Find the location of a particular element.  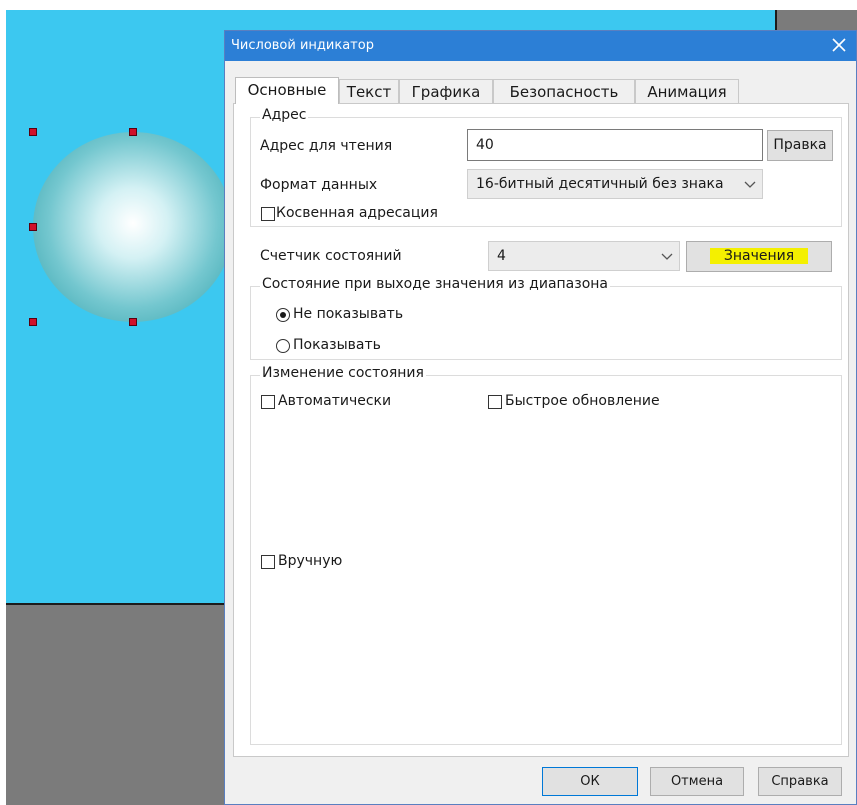

indirect-addressing-checkbox is located at coordinates (268, 214).